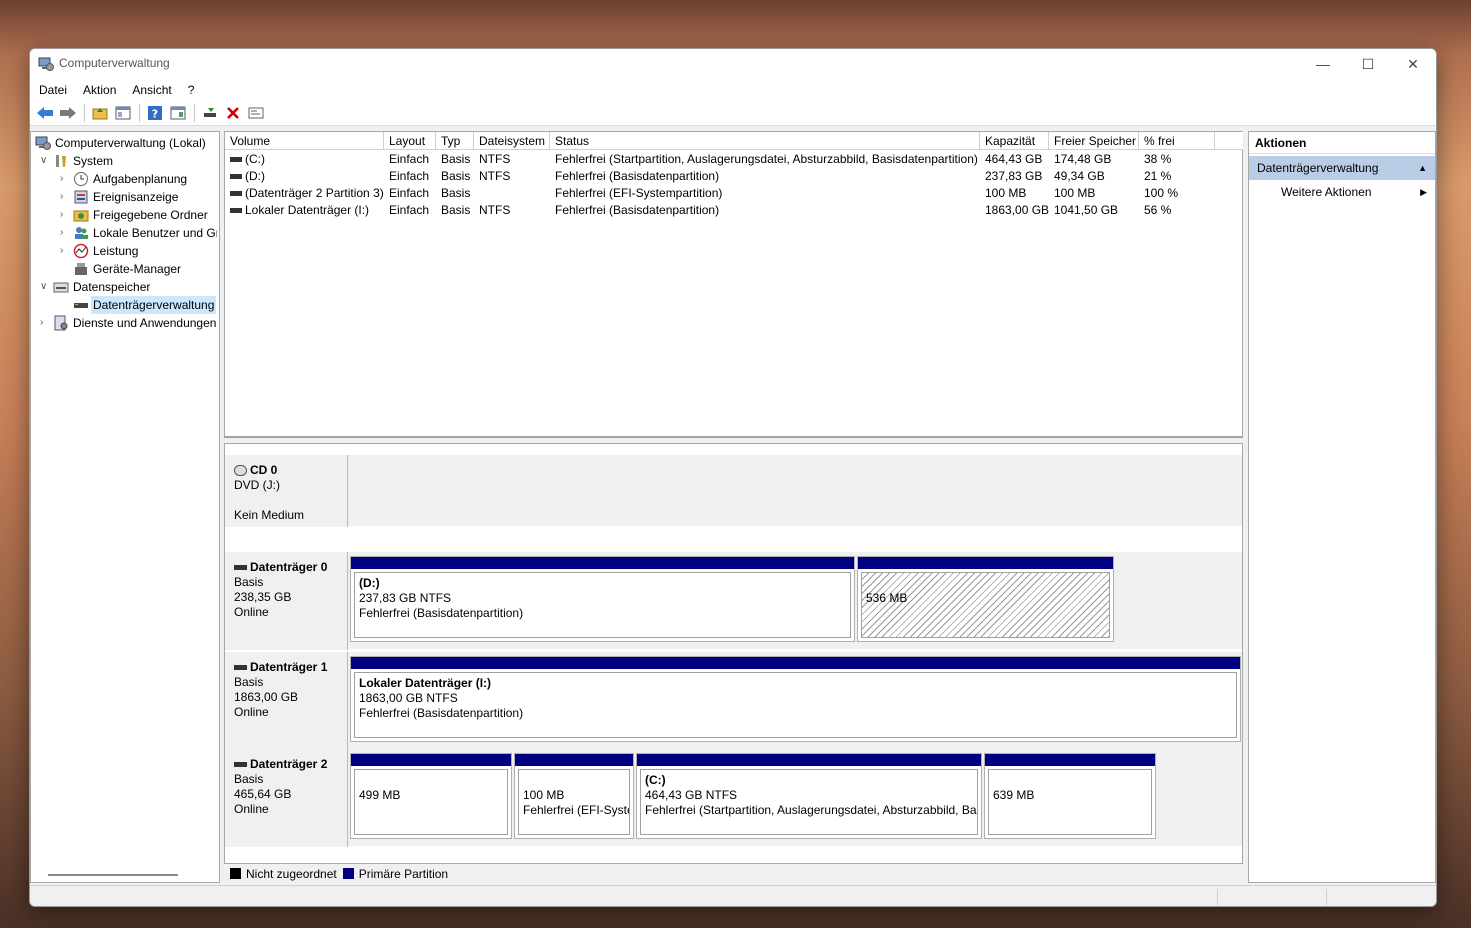  Describe the element at coordinates (412, 210) in the screenshot. I see `volume-row-3-cell-1: Einfach` at that location.